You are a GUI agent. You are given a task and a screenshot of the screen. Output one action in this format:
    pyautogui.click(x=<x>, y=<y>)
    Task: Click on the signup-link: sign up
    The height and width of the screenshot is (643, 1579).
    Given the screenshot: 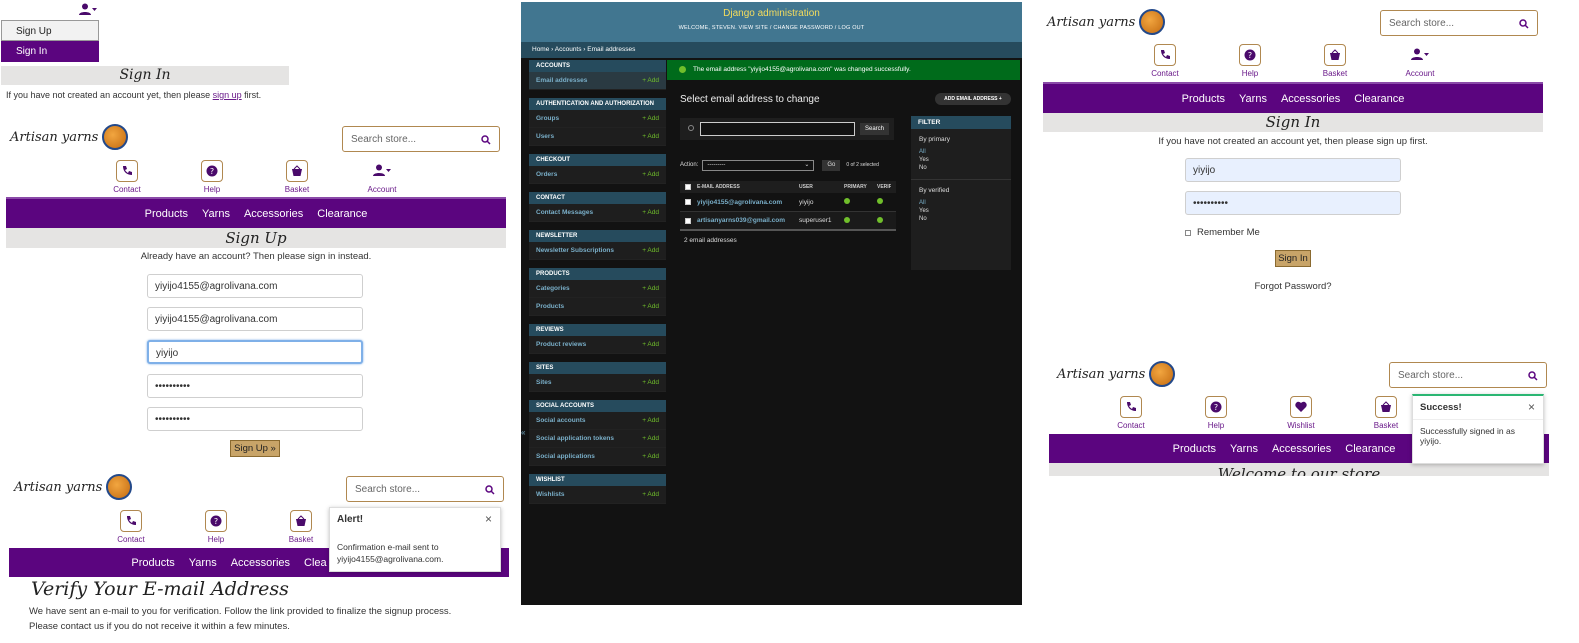 What is the action you would take?
    pyautogui.click(x=227, y=95)
    